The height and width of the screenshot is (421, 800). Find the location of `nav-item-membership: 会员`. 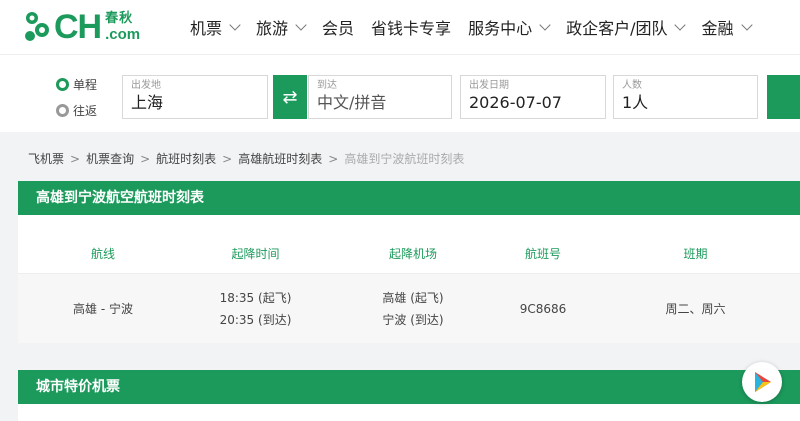

nav-item-membership: 会员 is located at coordinates (338, 27).